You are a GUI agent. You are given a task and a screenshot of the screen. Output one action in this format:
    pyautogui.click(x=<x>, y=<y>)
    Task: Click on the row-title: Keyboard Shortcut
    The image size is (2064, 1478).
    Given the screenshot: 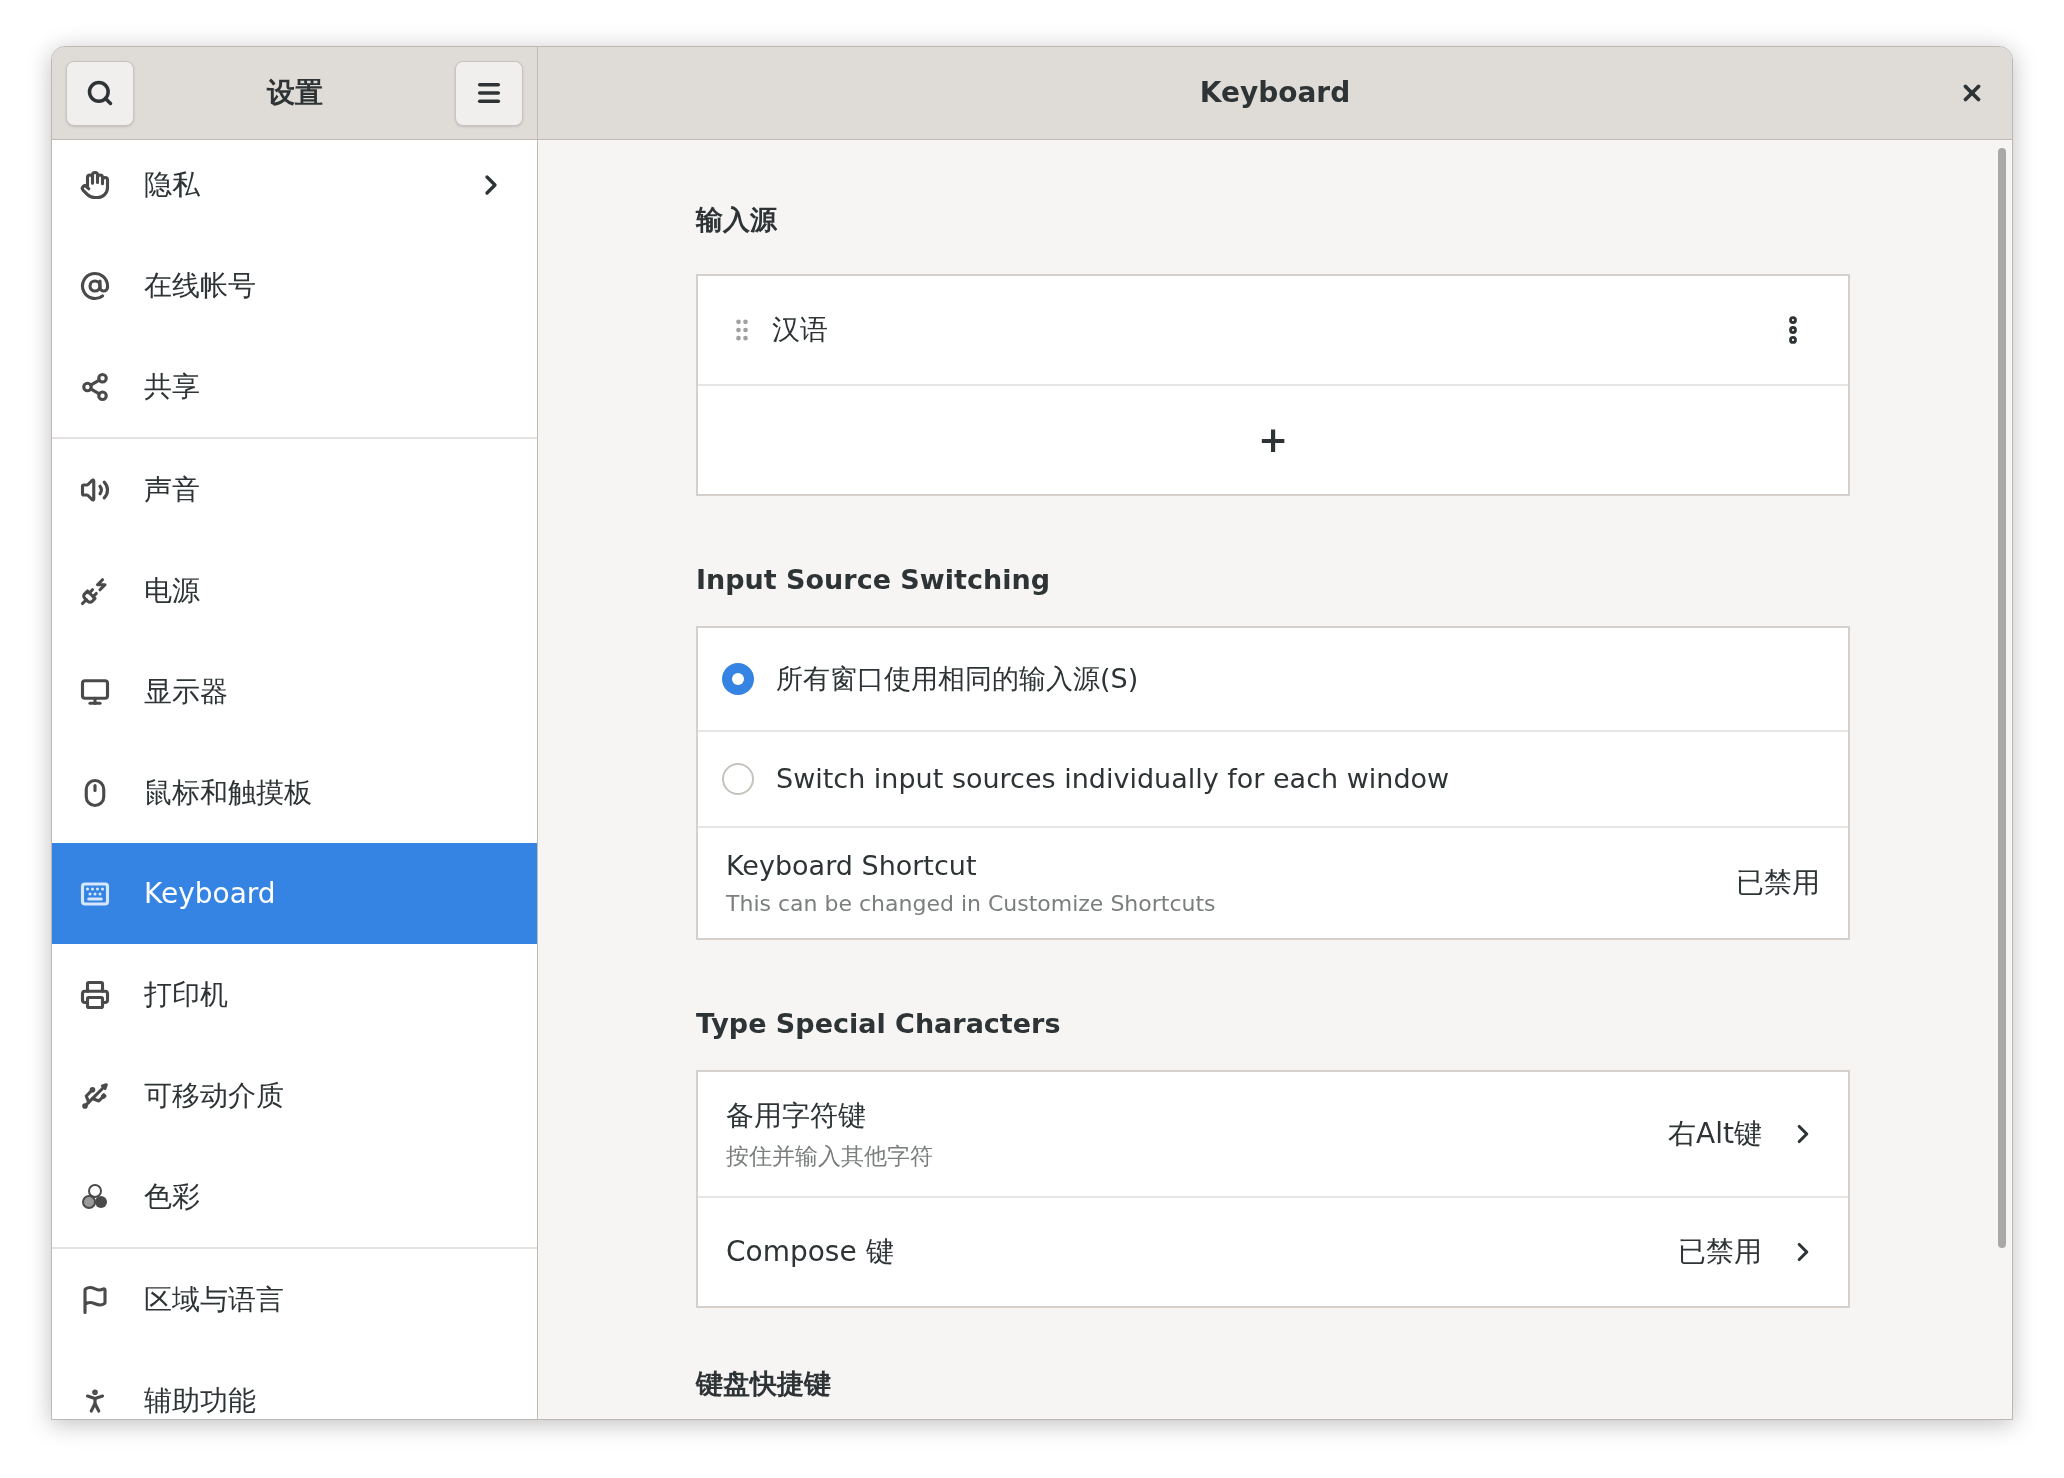 What is the action you would take?
    pyautogui.click(x=852, y=866)
    